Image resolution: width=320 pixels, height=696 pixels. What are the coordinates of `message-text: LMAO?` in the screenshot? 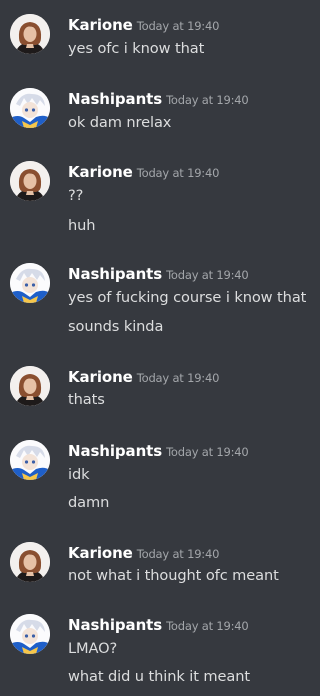 It's located at (93, 648).